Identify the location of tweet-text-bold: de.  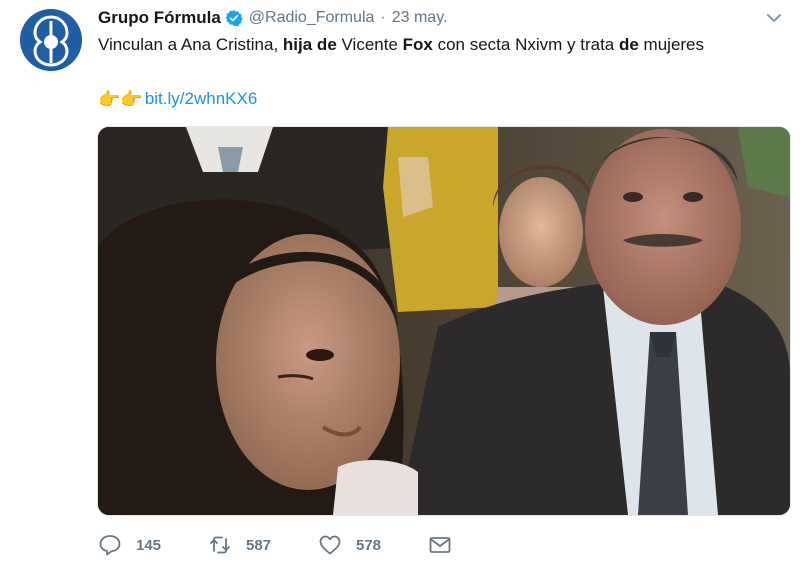
(628, 44).